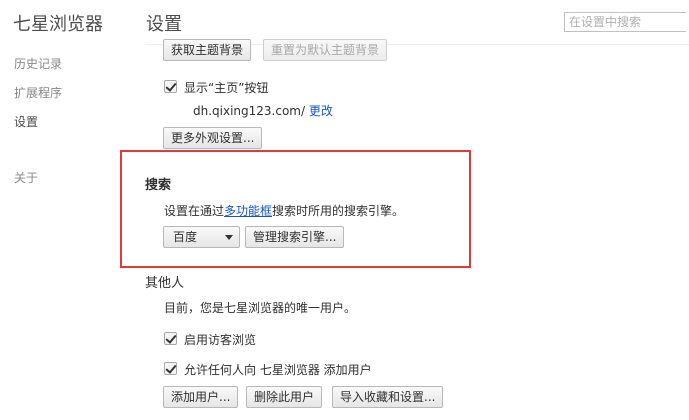 This screenshot has width=689, height=420. What do you see at coordinates (226, 88) in the screenshot?
I see `show-home-label: 显示“主页”按钮` at bounding box center [226, 88].